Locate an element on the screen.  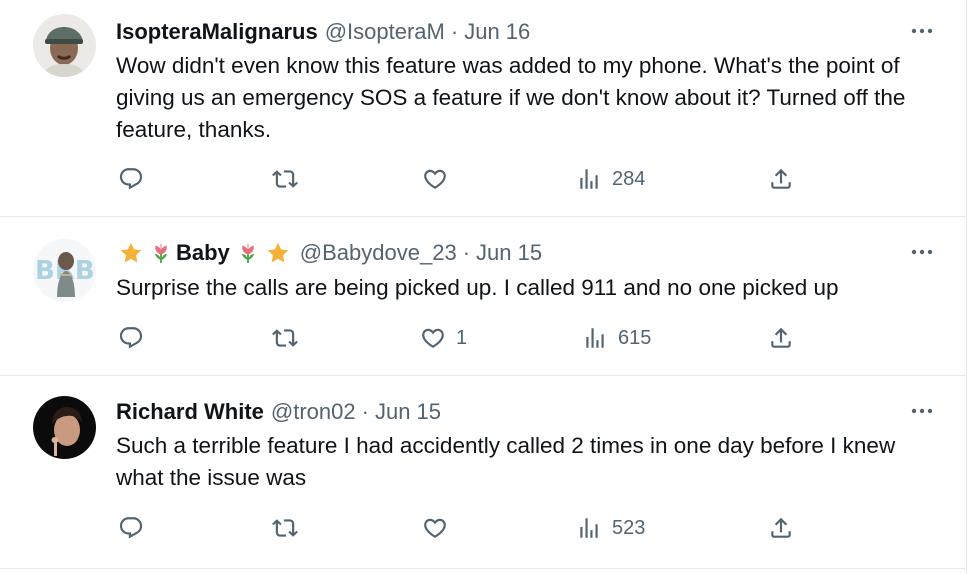
display-name: Richard White is located at coordinates (190, 412).